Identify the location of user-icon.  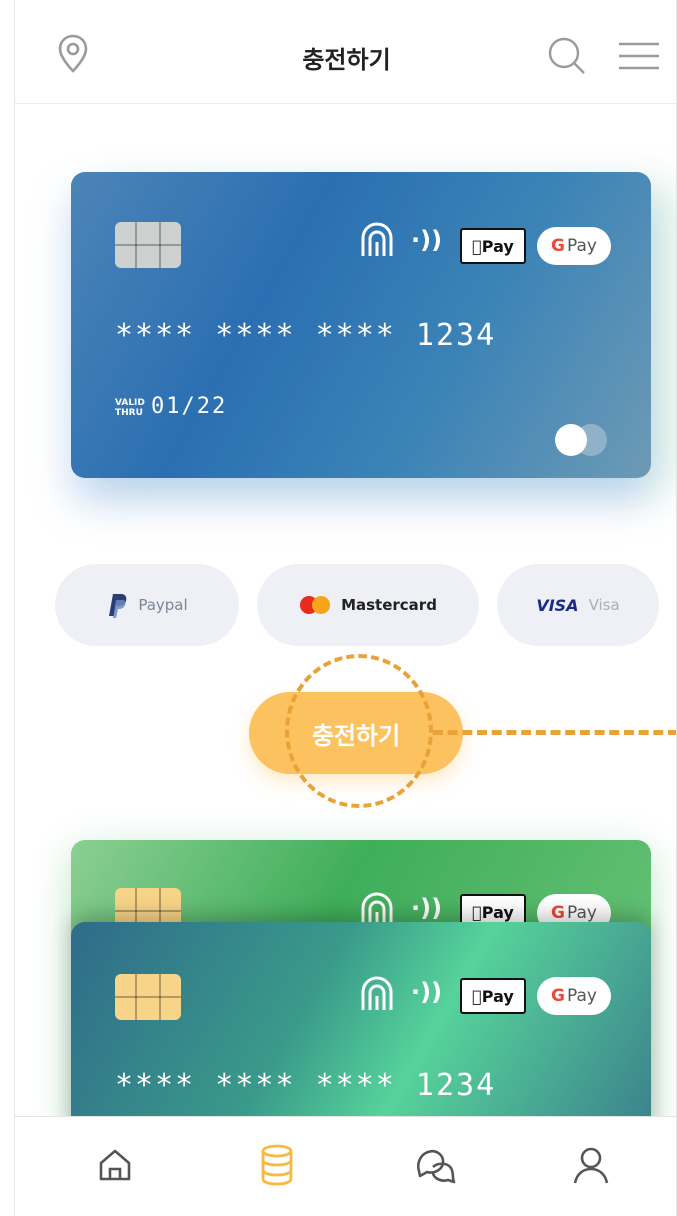
(591, 1165).